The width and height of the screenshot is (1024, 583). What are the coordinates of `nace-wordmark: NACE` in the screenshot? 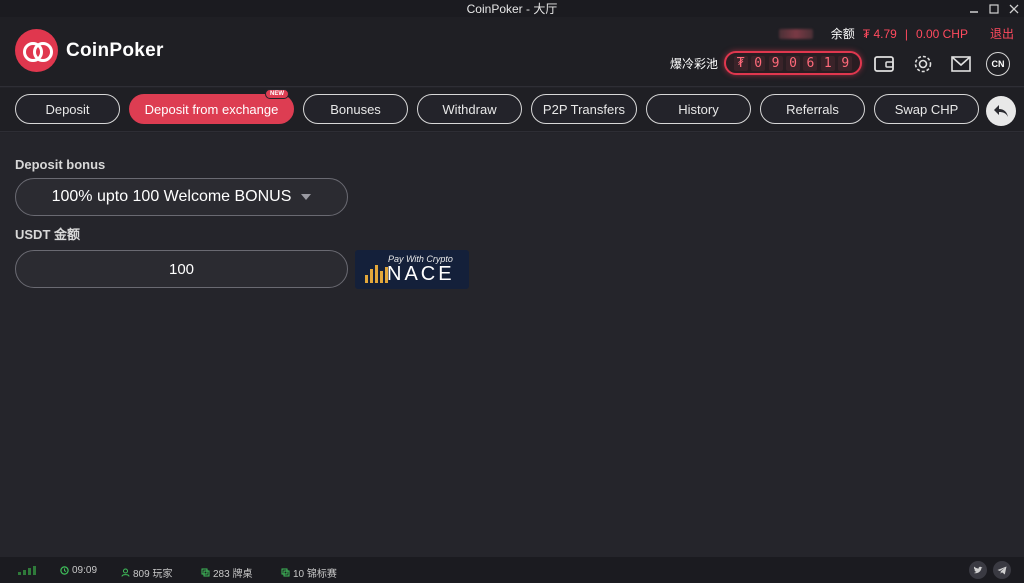 It's located at (421, 274).